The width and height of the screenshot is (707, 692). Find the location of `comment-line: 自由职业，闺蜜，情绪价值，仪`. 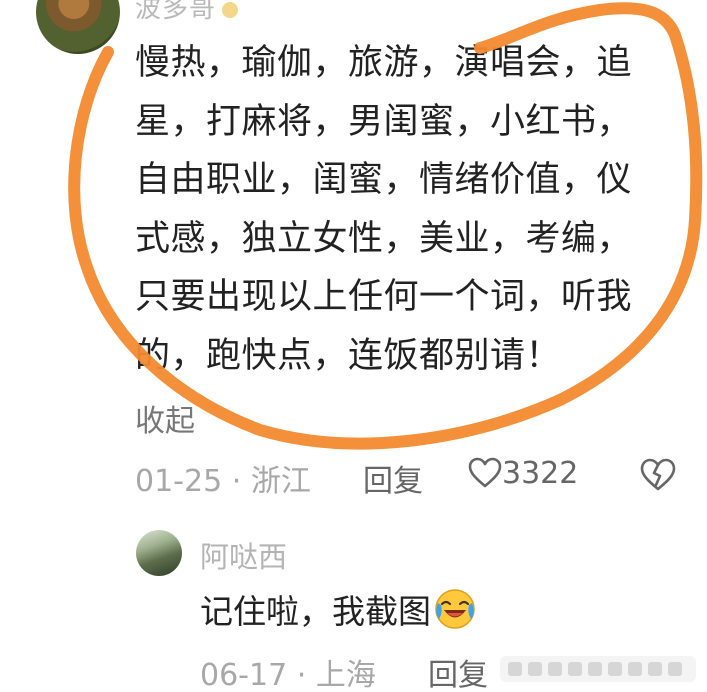

comment-line: 自由职业，闺蜜，情绪价值，仪 is located at coordinates (384, 180).